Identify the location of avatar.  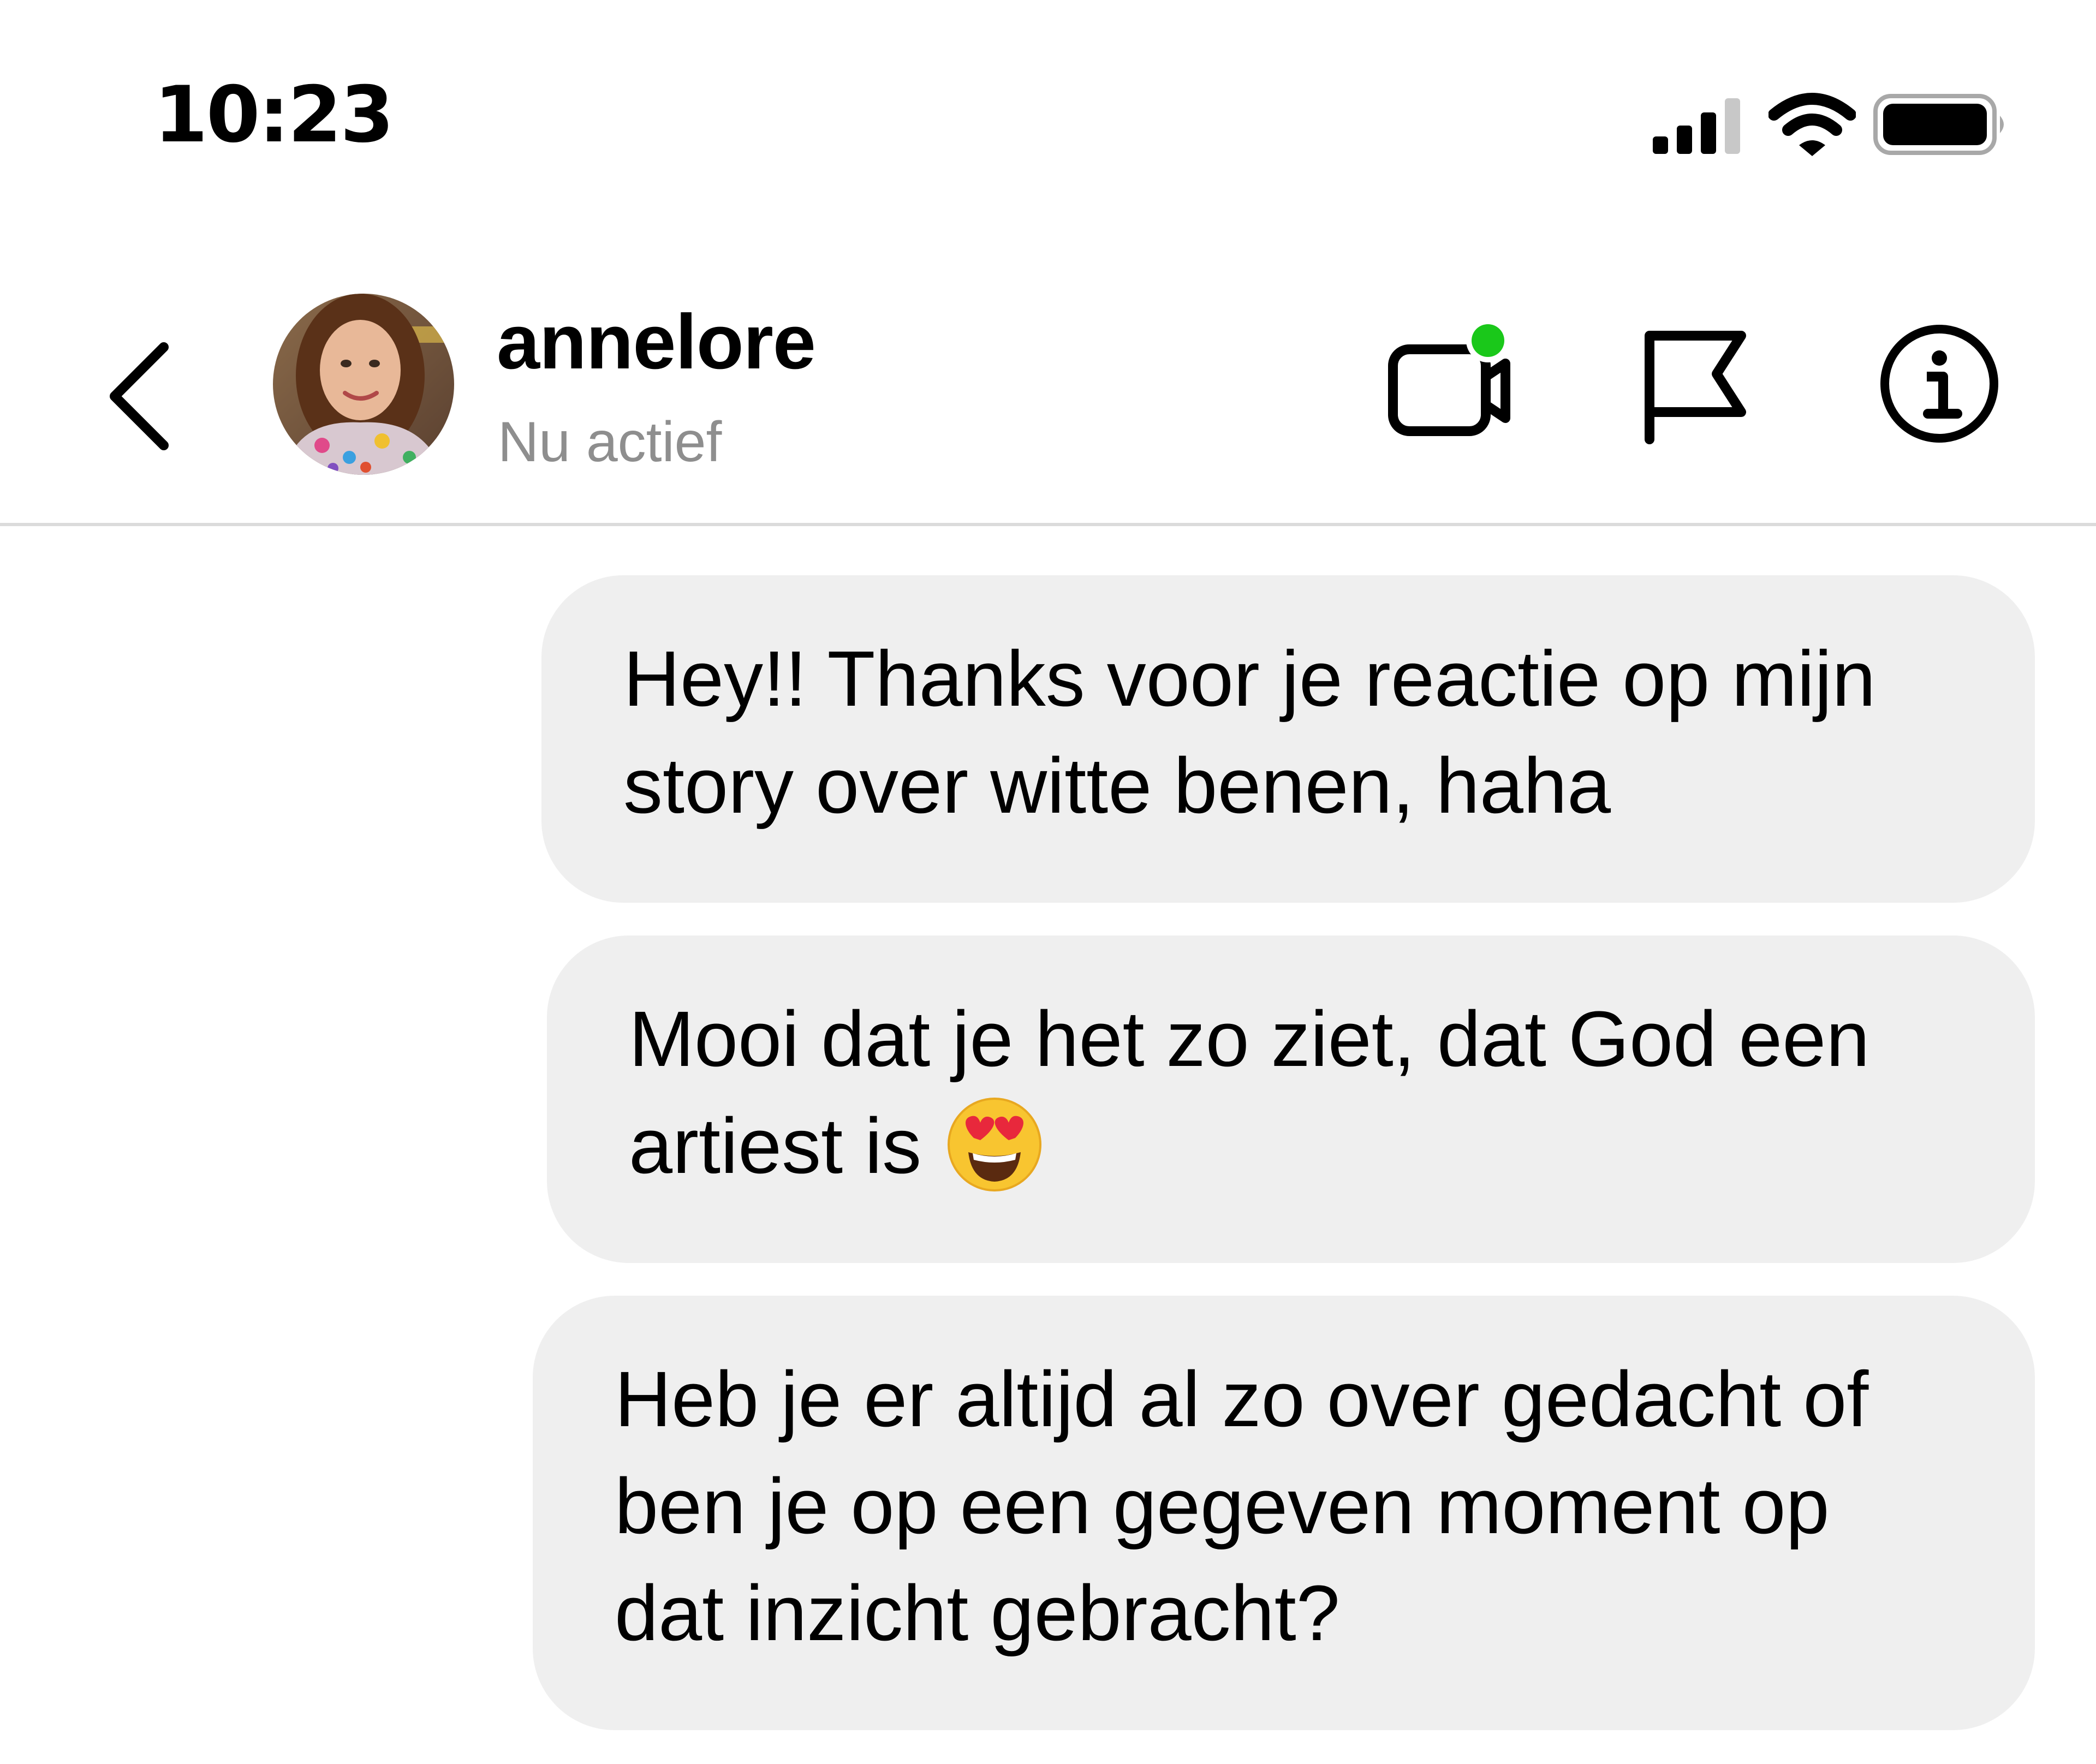
(363, 385).